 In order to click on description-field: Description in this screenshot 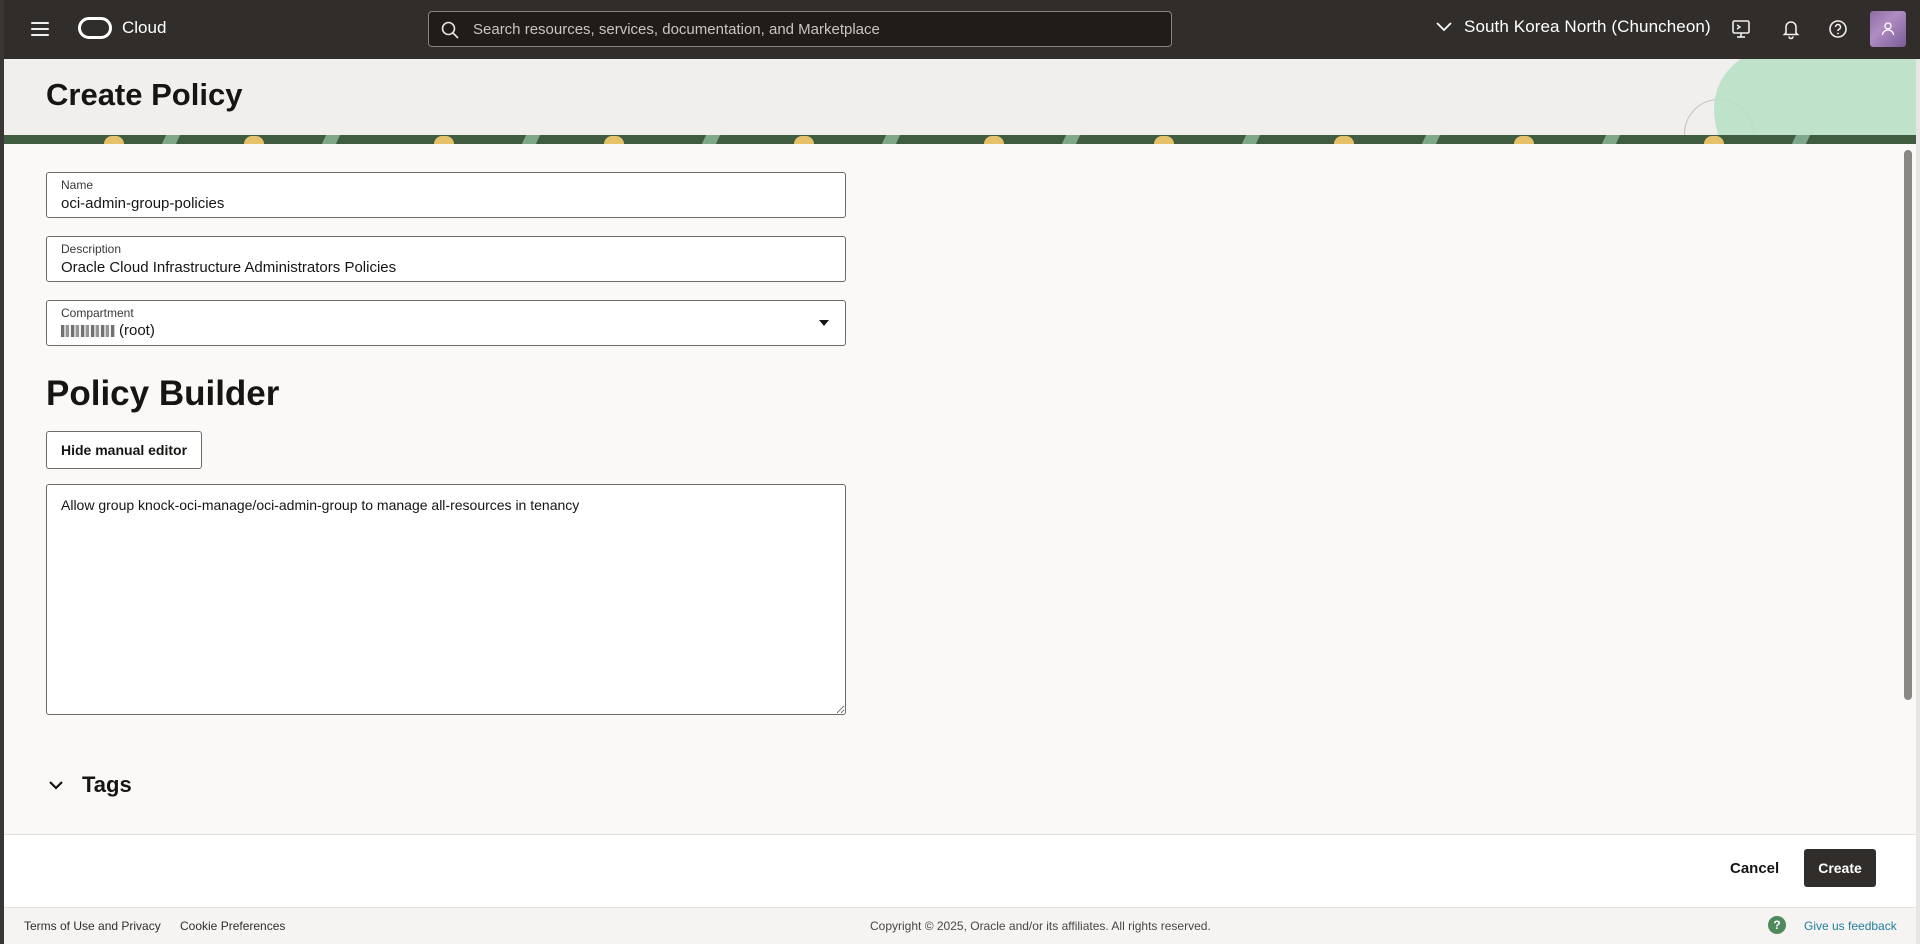, I will do `click(446, 259)`.